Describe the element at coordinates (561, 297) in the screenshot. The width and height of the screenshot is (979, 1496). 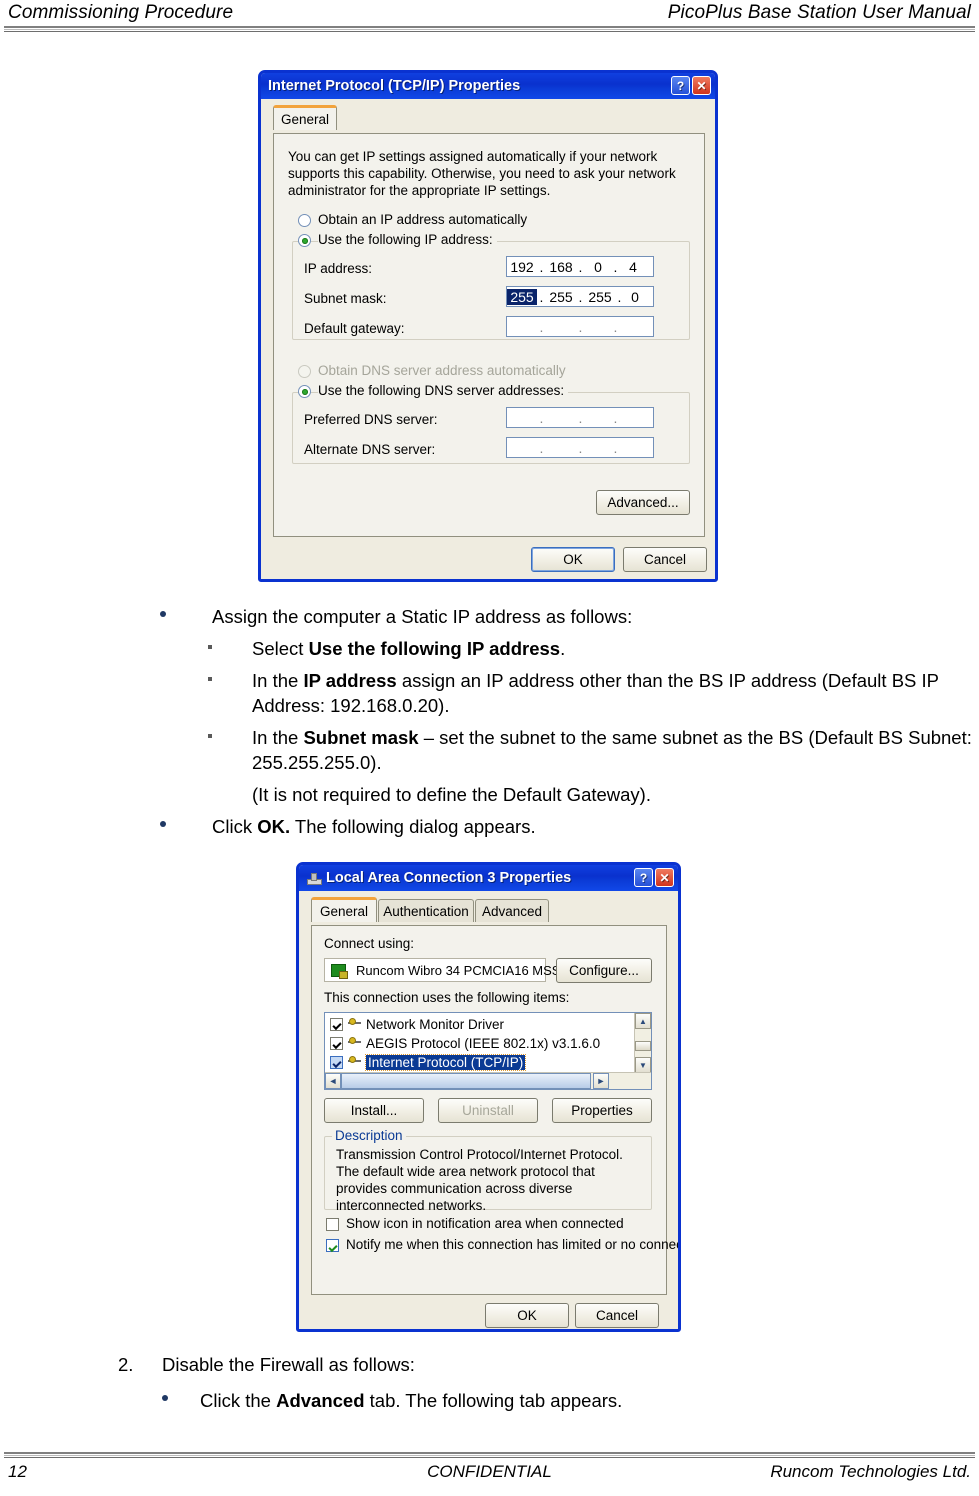
I see `subnet-octet-2: 255` at that location.